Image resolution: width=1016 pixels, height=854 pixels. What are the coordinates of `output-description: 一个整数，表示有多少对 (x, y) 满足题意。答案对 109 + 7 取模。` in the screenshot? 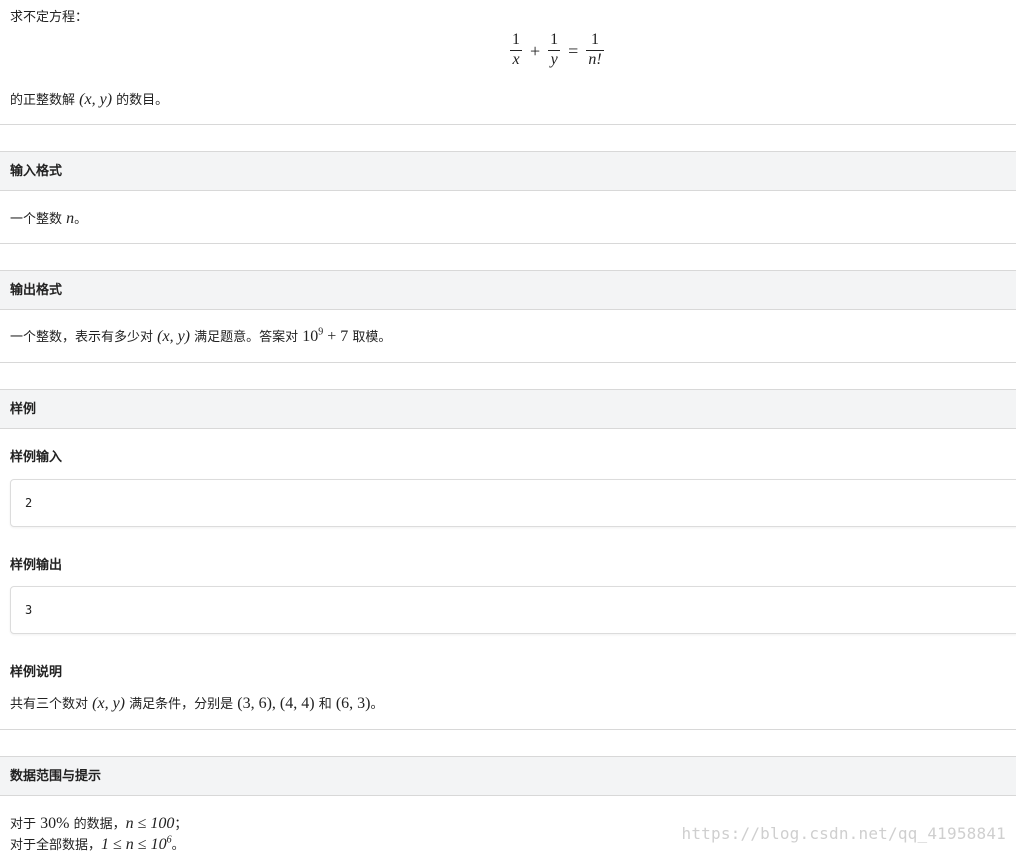 It's located at (200, 336).